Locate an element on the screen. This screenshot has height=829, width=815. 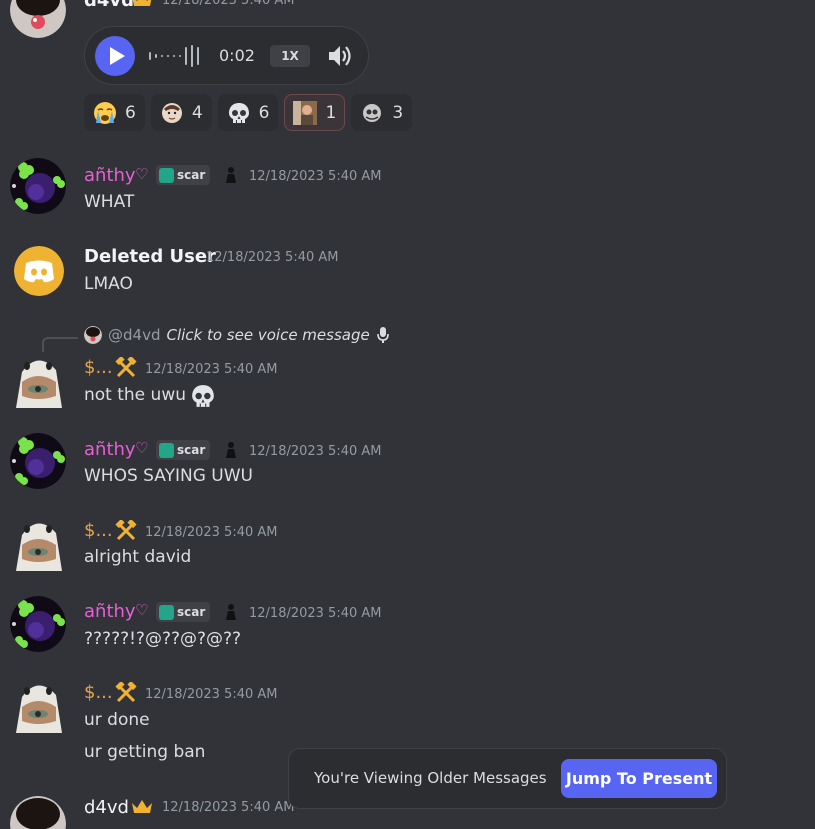
message-content: ur done is located at coordinates (117, 720).